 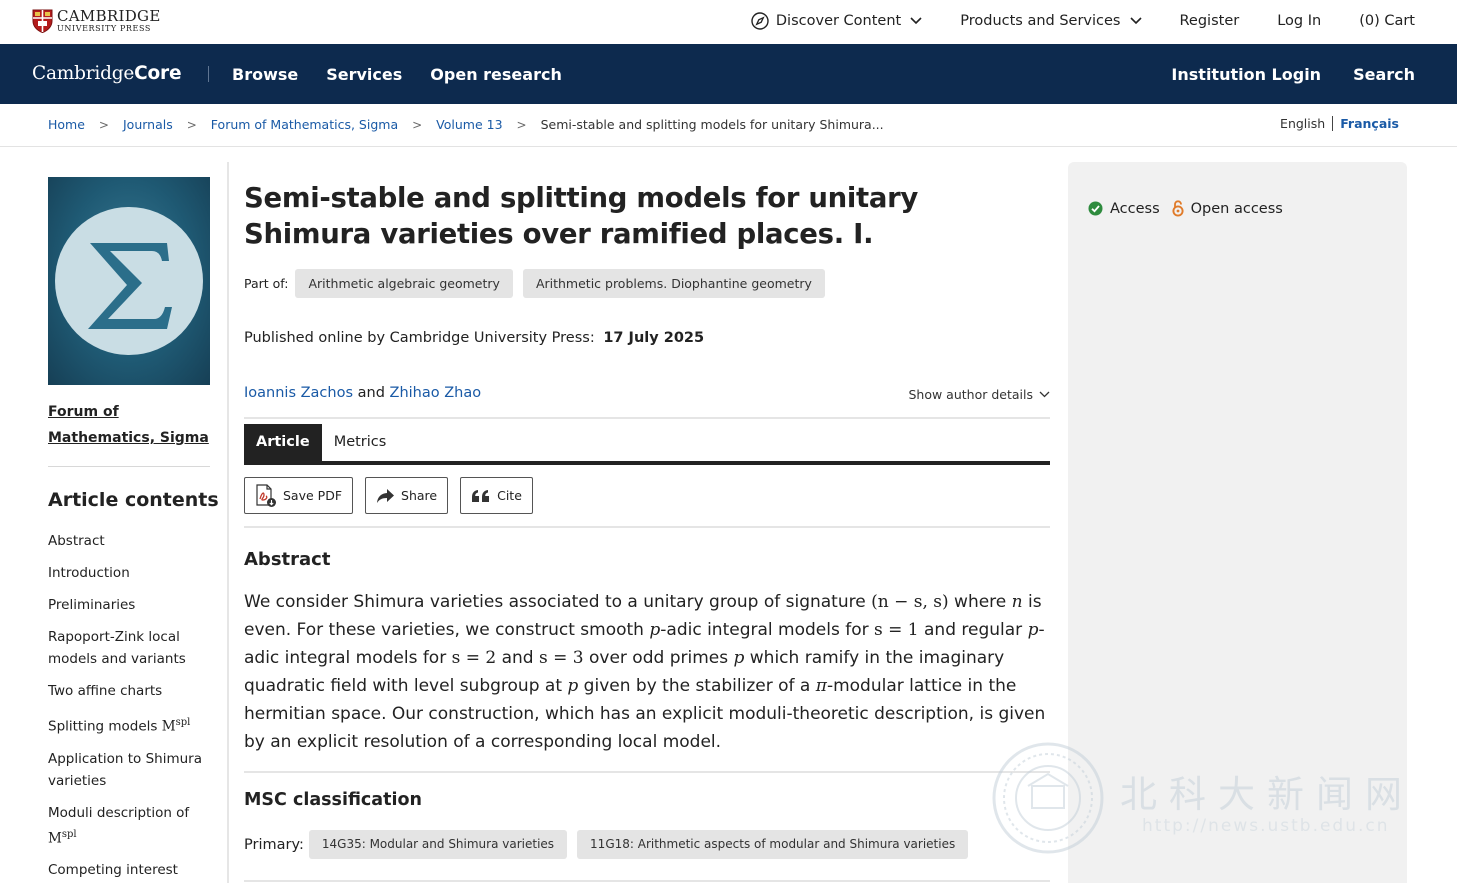 What do you see at coordinates (647, 444) in the screenshot?
I see `article-tabs: Article Metrics` at bounding box center [647, 444].